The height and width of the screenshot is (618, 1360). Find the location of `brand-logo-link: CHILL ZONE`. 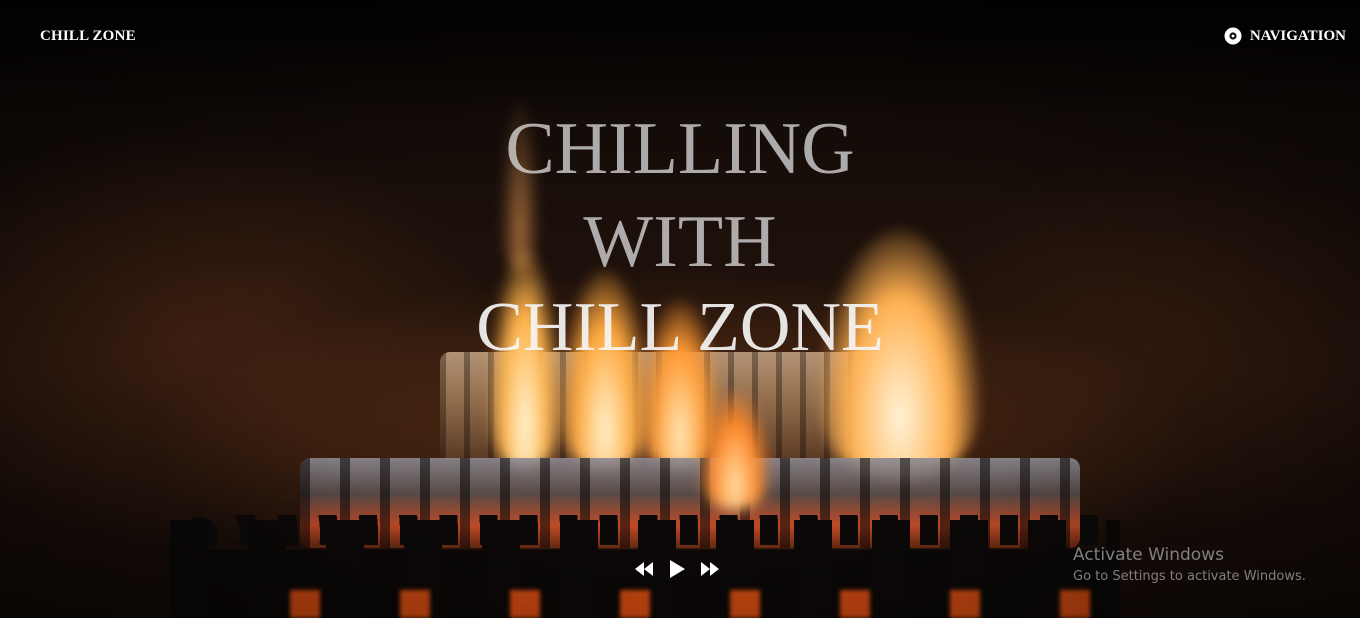

brand-logo-link: CHILL ZONE is located at coordinates (88, 36).